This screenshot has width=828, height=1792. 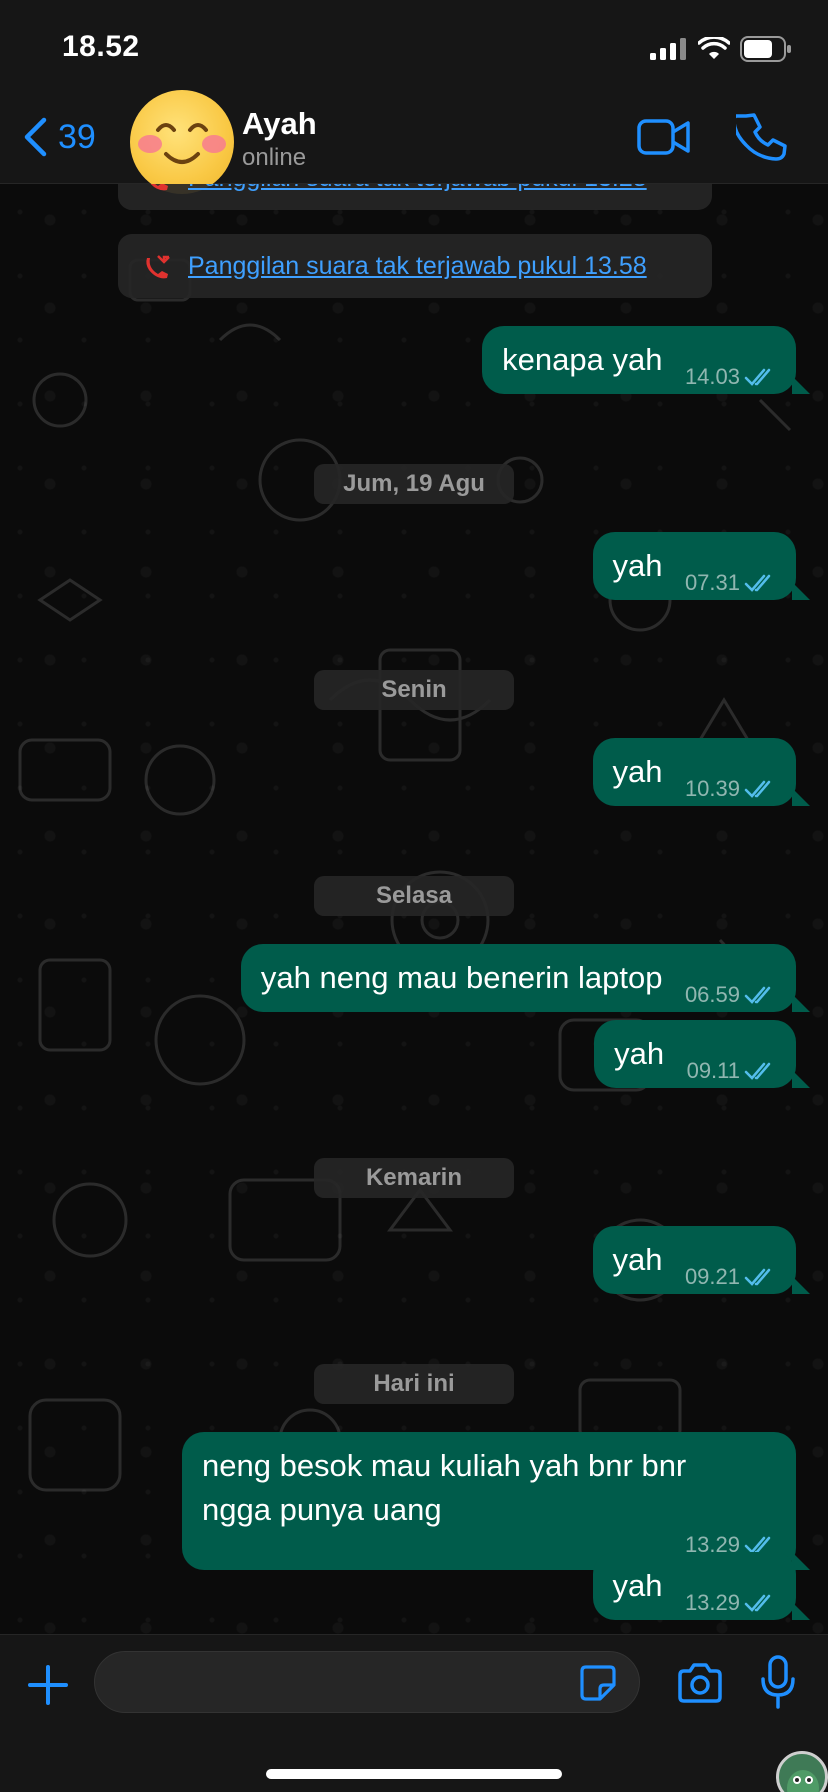 I want to click on message-text: yah neng mau benerin laptop, so click(x=461, y=977).